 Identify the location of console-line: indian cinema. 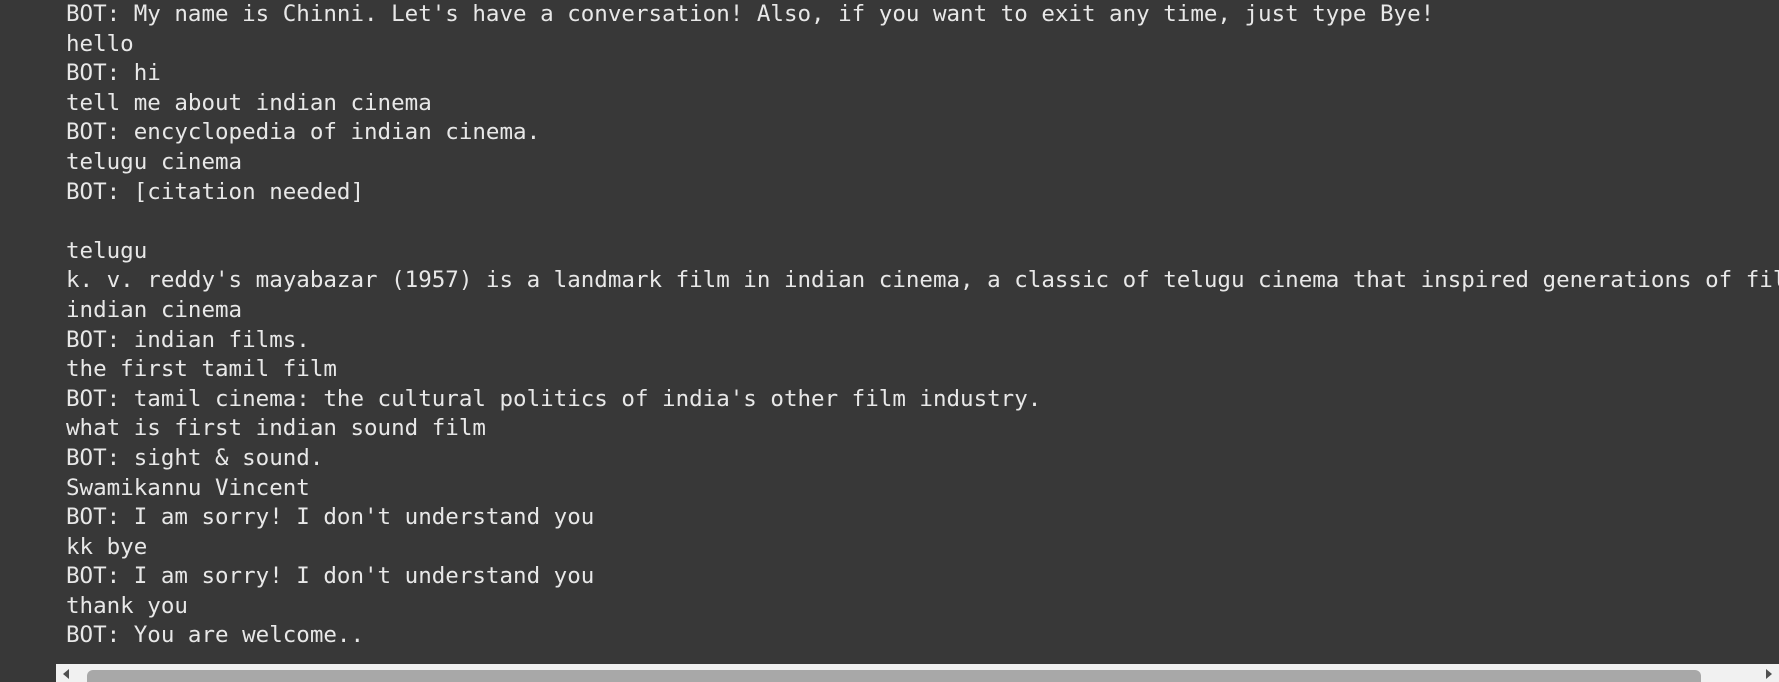
(154, 309).